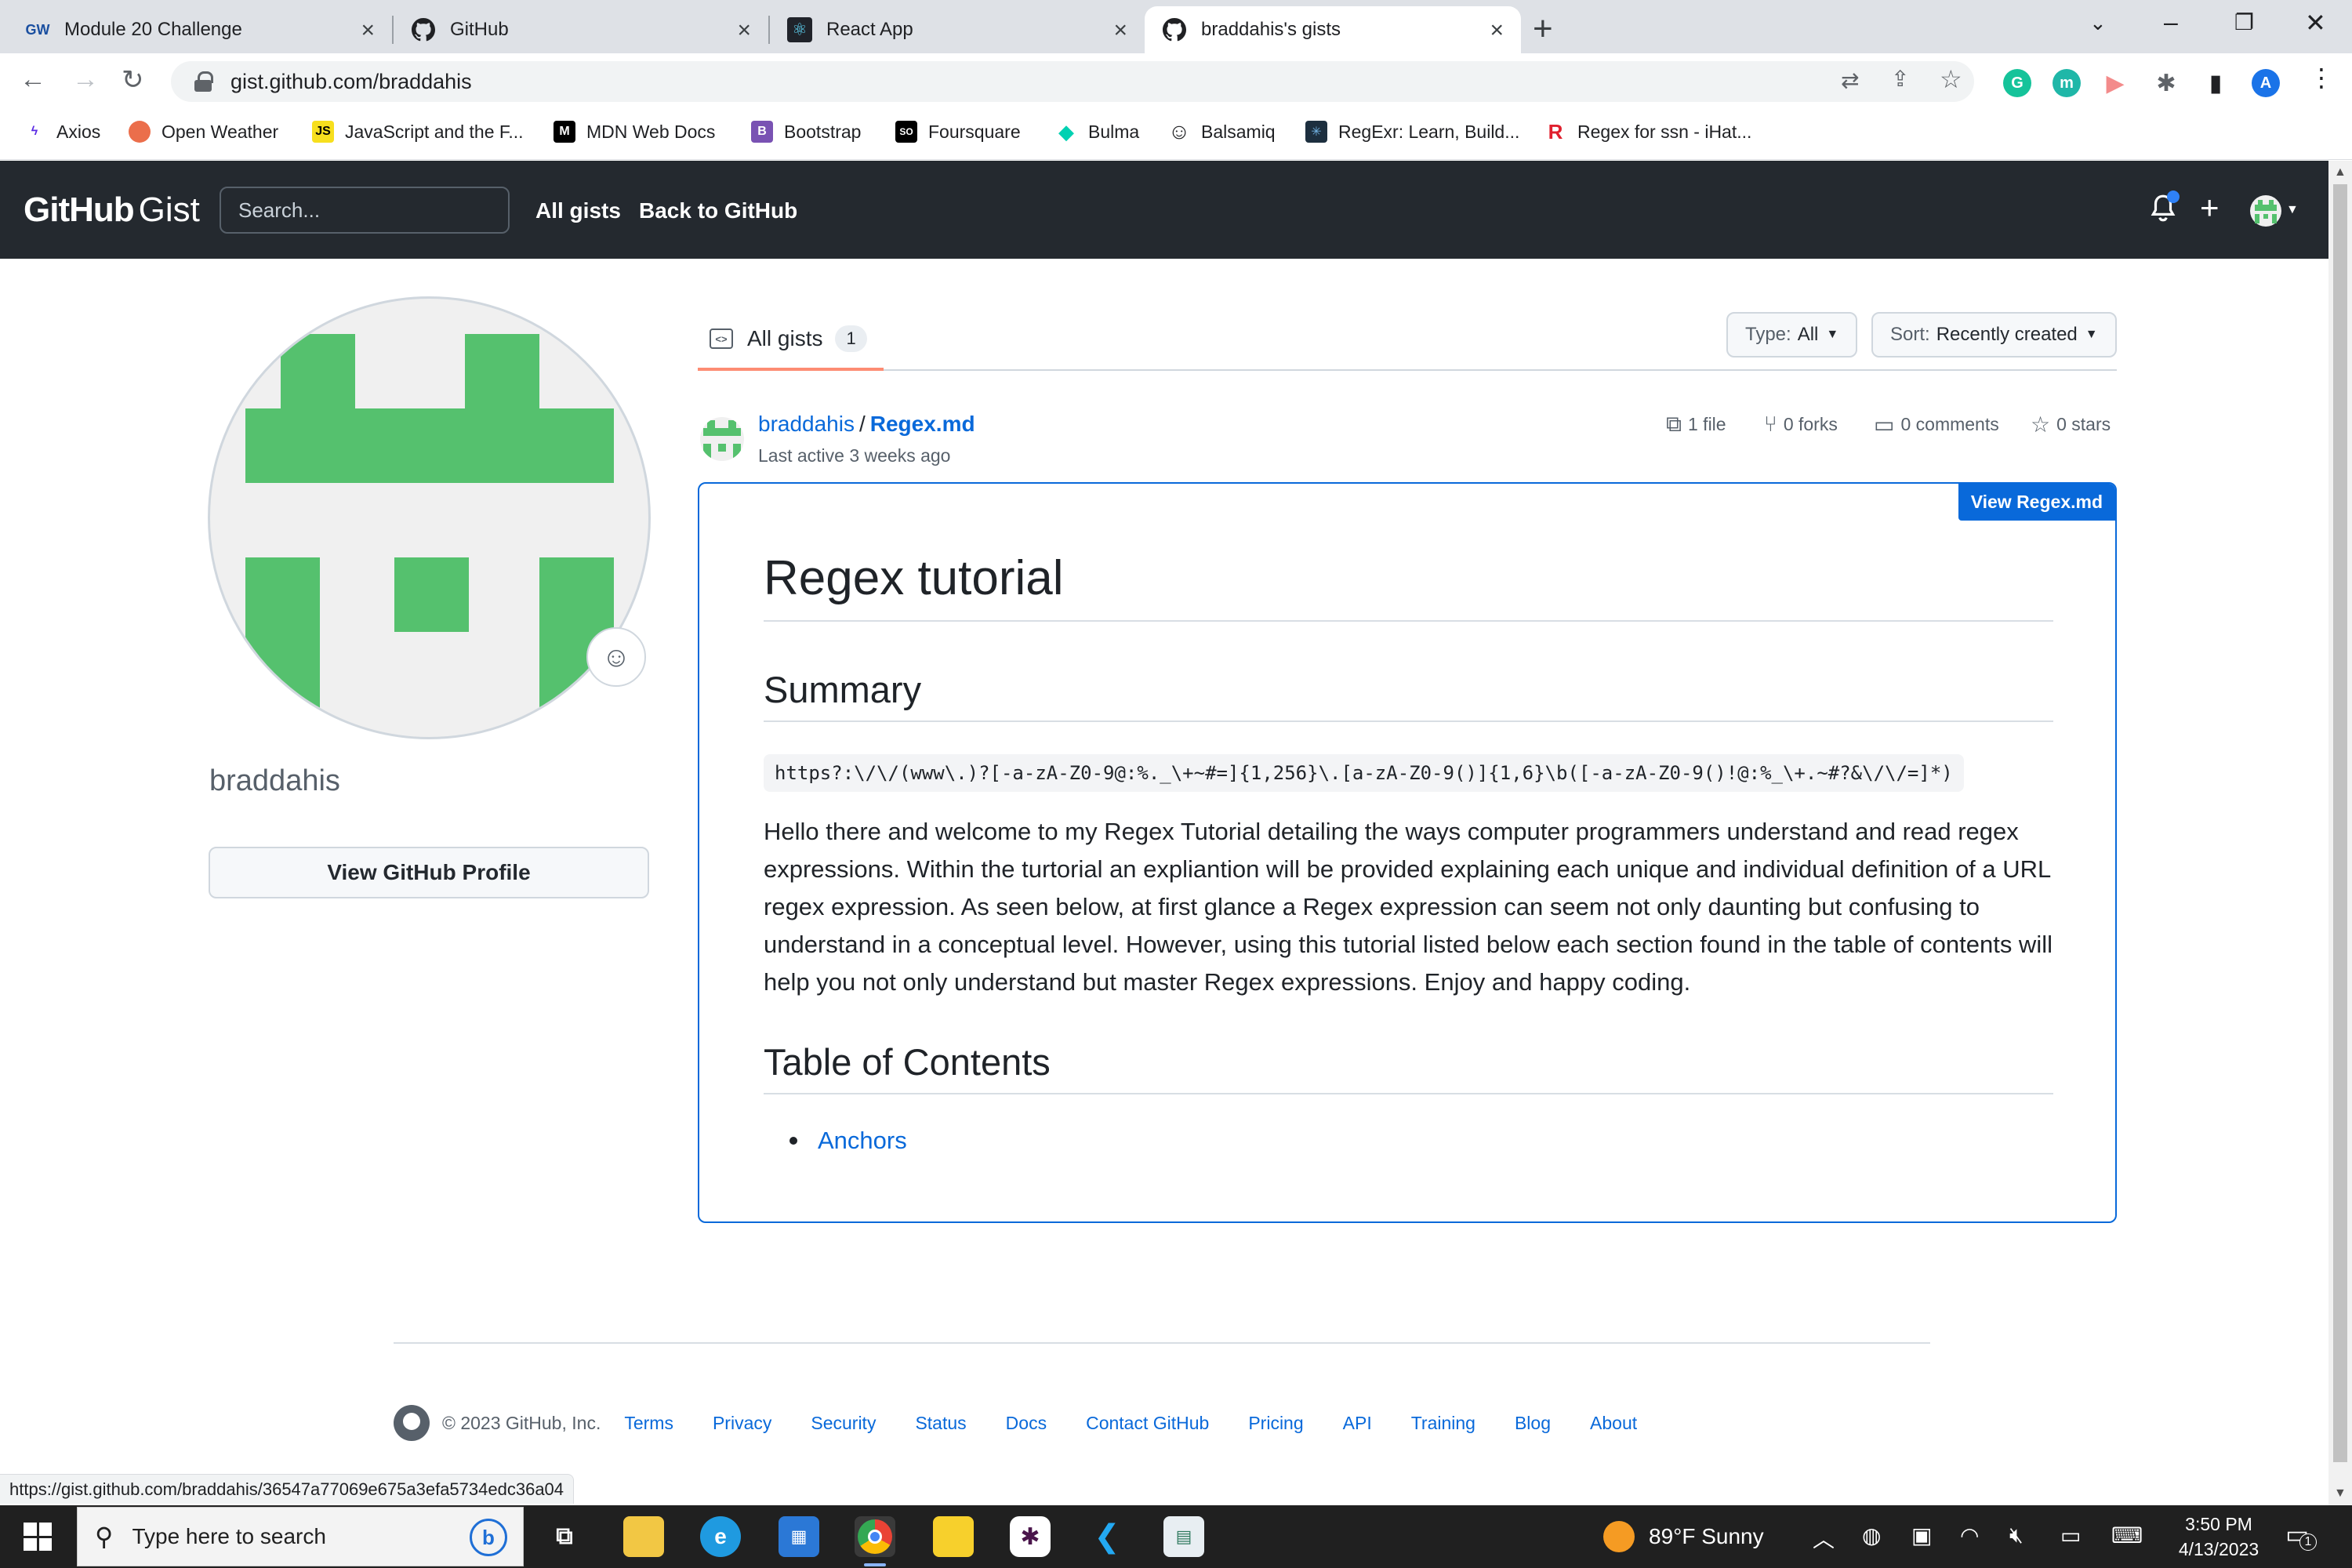 The width and height of the screenshot is (2352, 1568). I want to click on keyboard-icon: ⌨, so click(2127, 1535).